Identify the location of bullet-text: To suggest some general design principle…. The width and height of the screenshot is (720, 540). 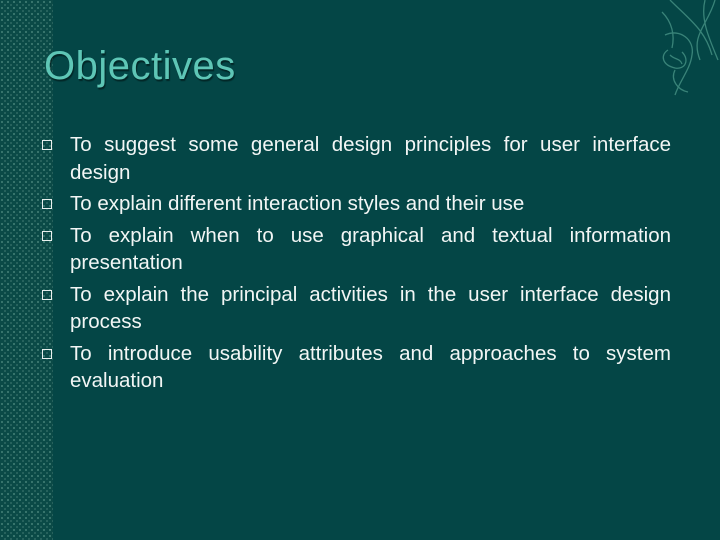
(370, 158).